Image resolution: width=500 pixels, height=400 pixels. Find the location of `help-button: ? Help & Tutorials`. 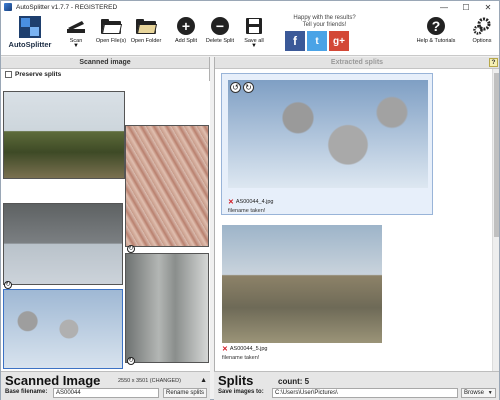

help-button: ? Help & Tutorials is located at coordinates (436, 30).